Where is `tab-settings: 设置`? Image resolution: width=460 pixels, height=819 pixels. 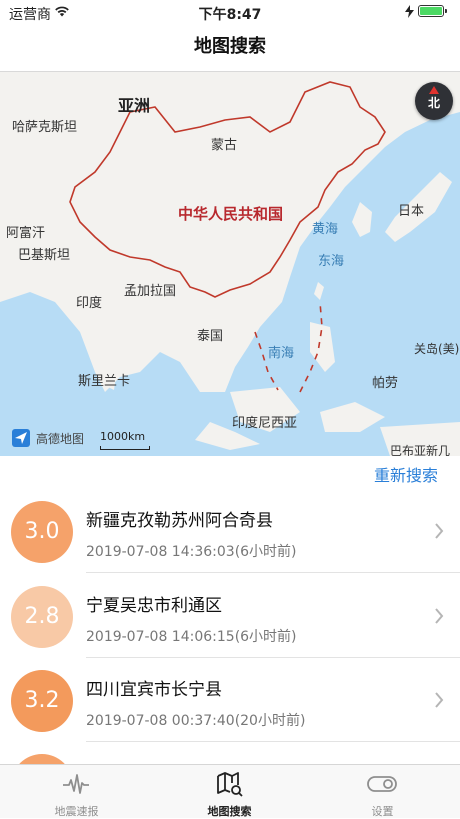 tab-settings: 设置 is located at coordinates (382, 792).